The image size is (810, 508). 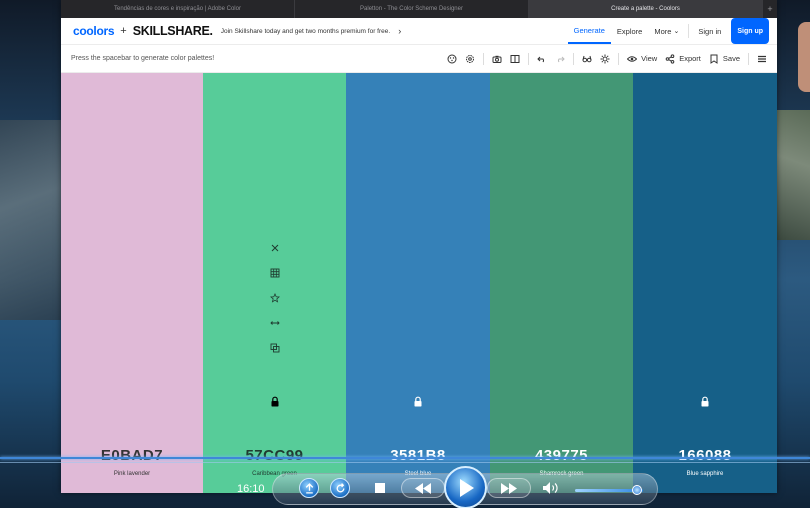 What do you see at coordinates (589, 31) in the screenshot?
I see `nav-generate: Generate` at bounding box center [589, 31].